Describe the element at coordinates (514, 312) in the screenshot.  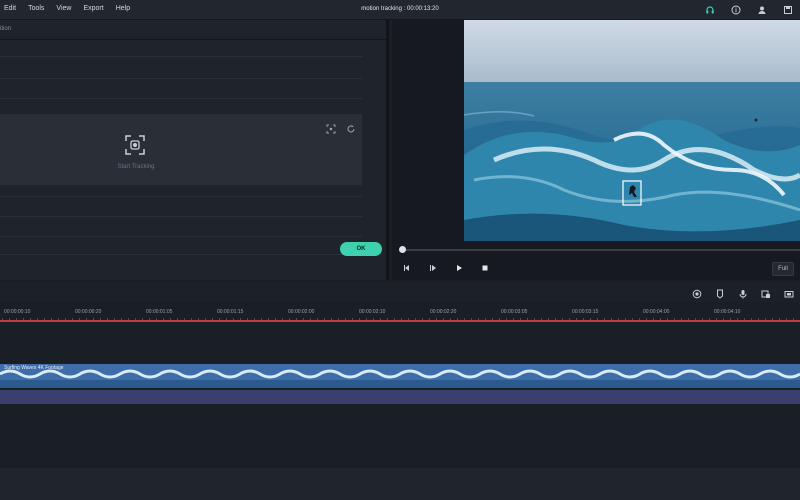
I see `ruler-time-label: 00:00:03:05` at that location.